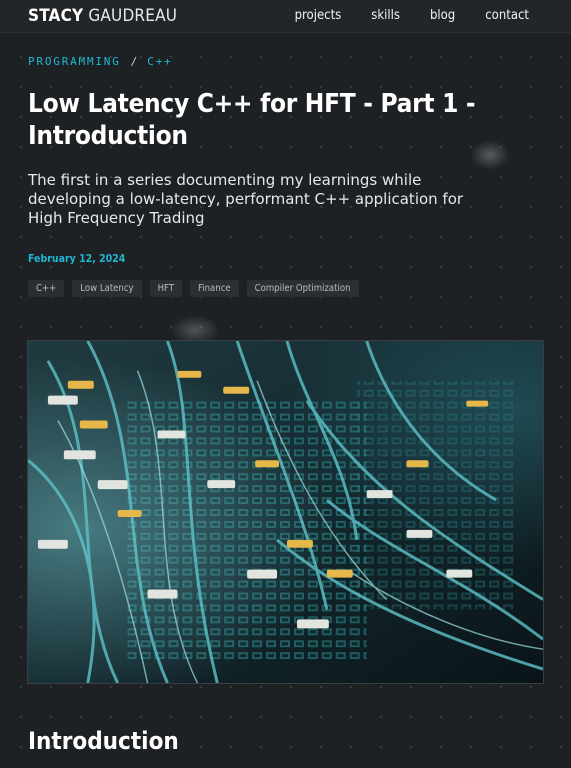  I want to click on nav-skills: skills, so click(385, 15).